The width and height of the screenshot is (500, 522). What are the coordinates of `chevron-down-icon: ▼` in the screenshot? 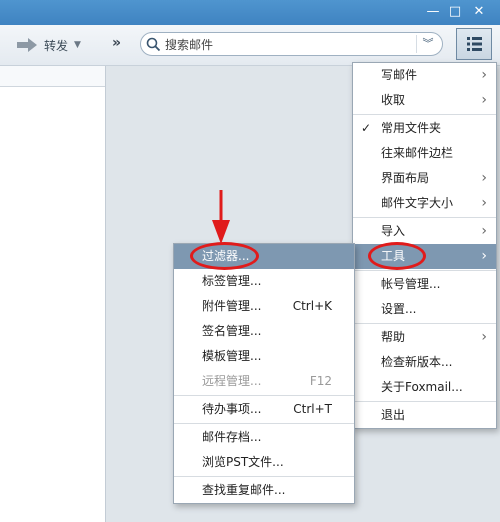 It's located at (77, 45).